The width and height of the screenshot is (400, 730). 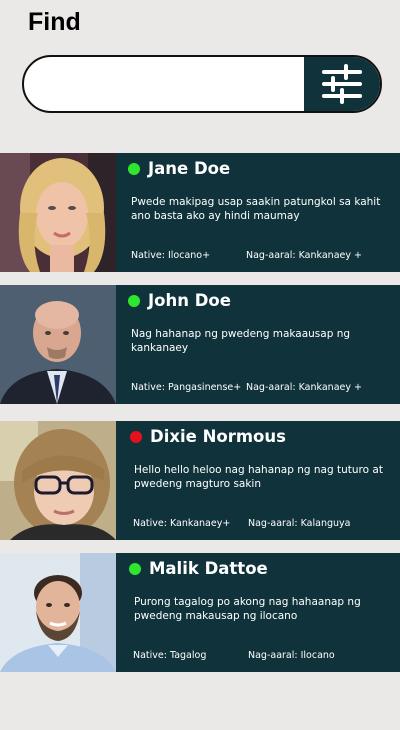 What do you see at coordinates (54, 22) in the screenshot?
I see `page-title: Find` at bounding box center [54, 22].